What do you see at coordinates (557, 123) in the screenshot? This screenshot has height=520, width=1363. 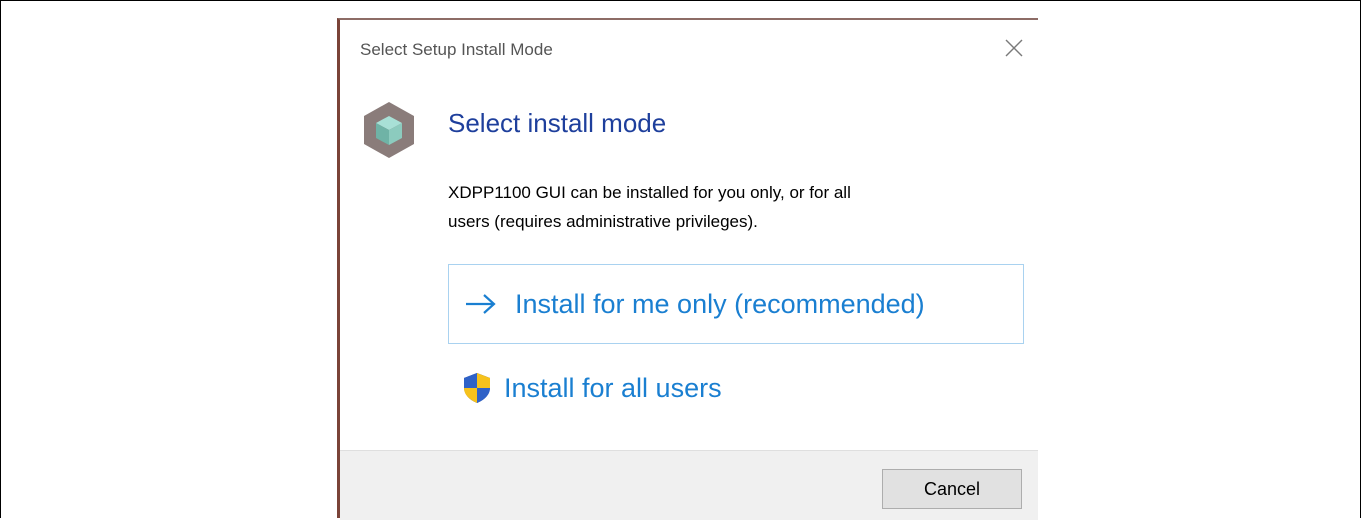 I see `page-heading: Select install mode` at bounding box center [557, 123].